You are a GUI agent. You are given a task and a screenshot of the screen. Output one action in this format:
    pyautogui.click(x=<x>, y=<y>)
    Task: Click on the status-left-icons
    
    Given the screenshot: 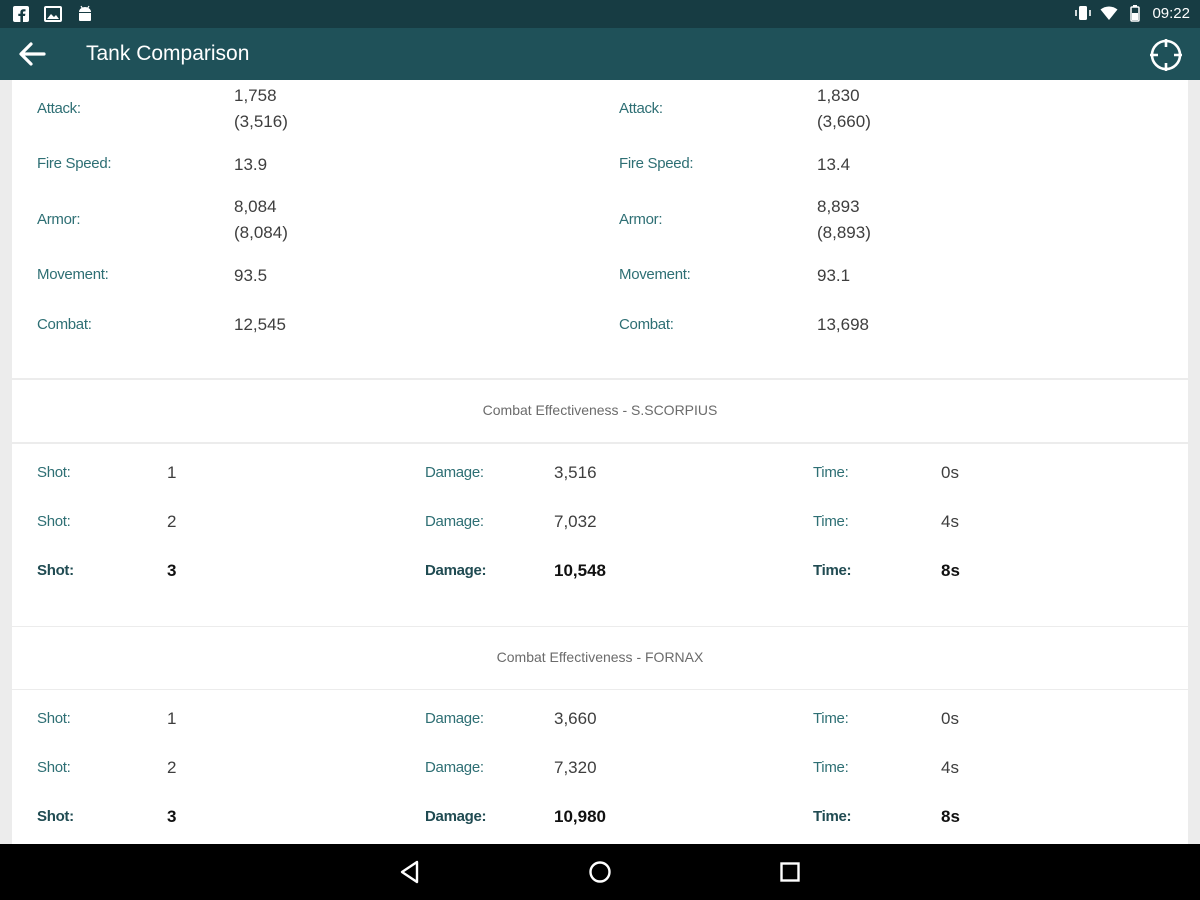 What is the action you would take?
    pyautogui.click(x=53, y=14)
    